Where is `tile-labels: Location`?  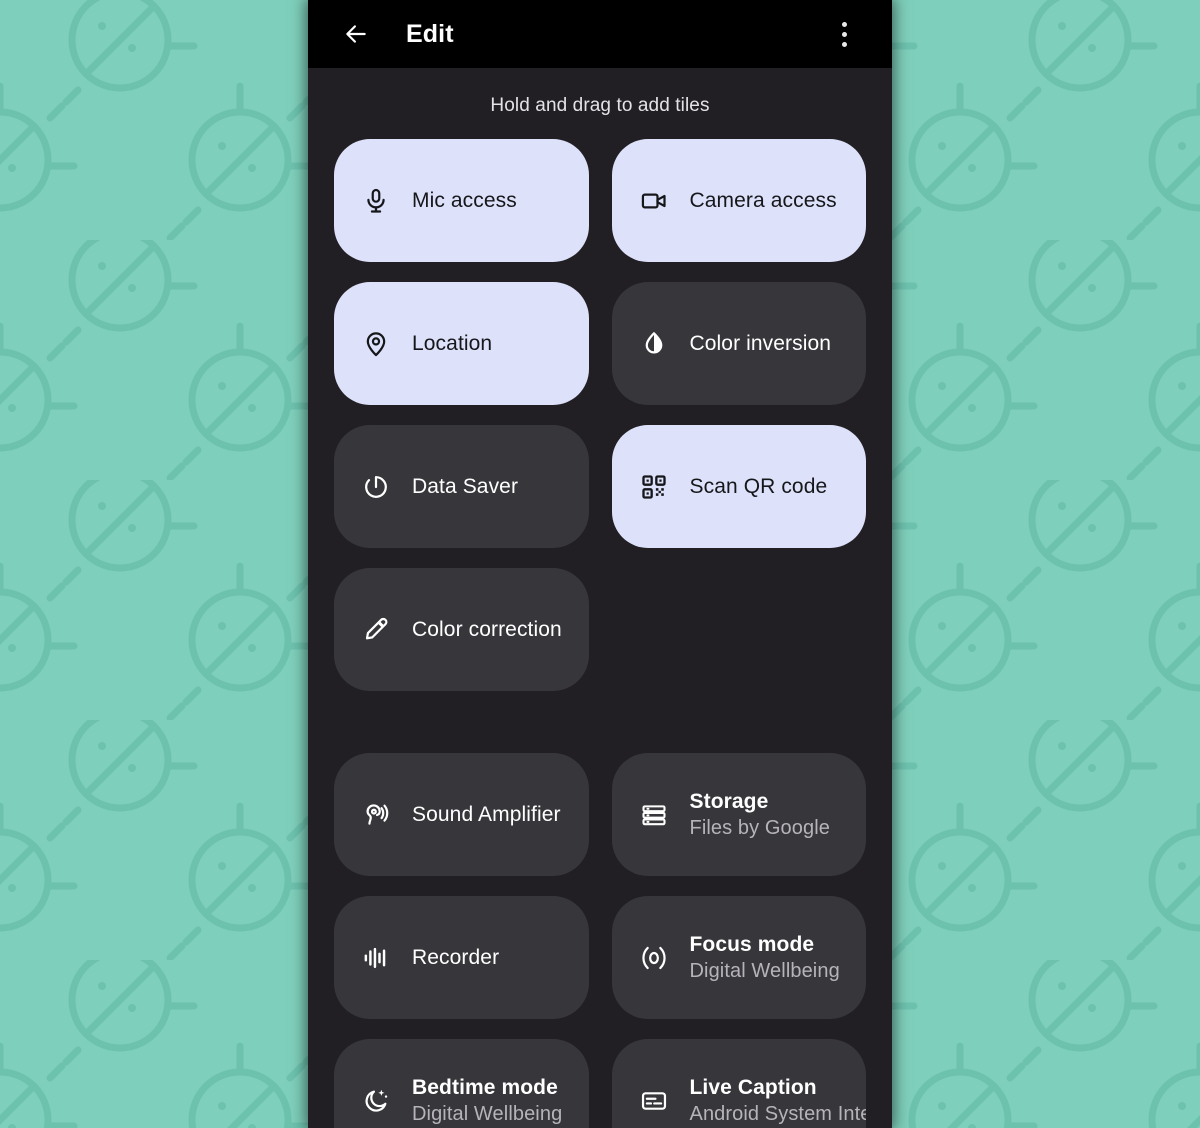
tile-labels: Location is located at coordinates (452, 344).